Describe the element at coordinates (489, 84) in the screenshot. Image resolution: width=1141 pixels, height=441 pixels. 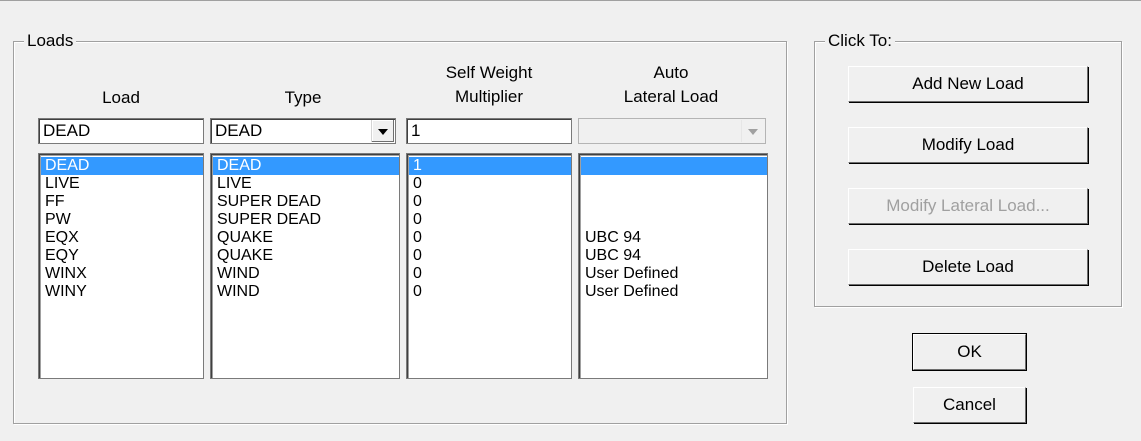
I see `header-self-weight-multiplier: Self Weight Multiplier` at that location.